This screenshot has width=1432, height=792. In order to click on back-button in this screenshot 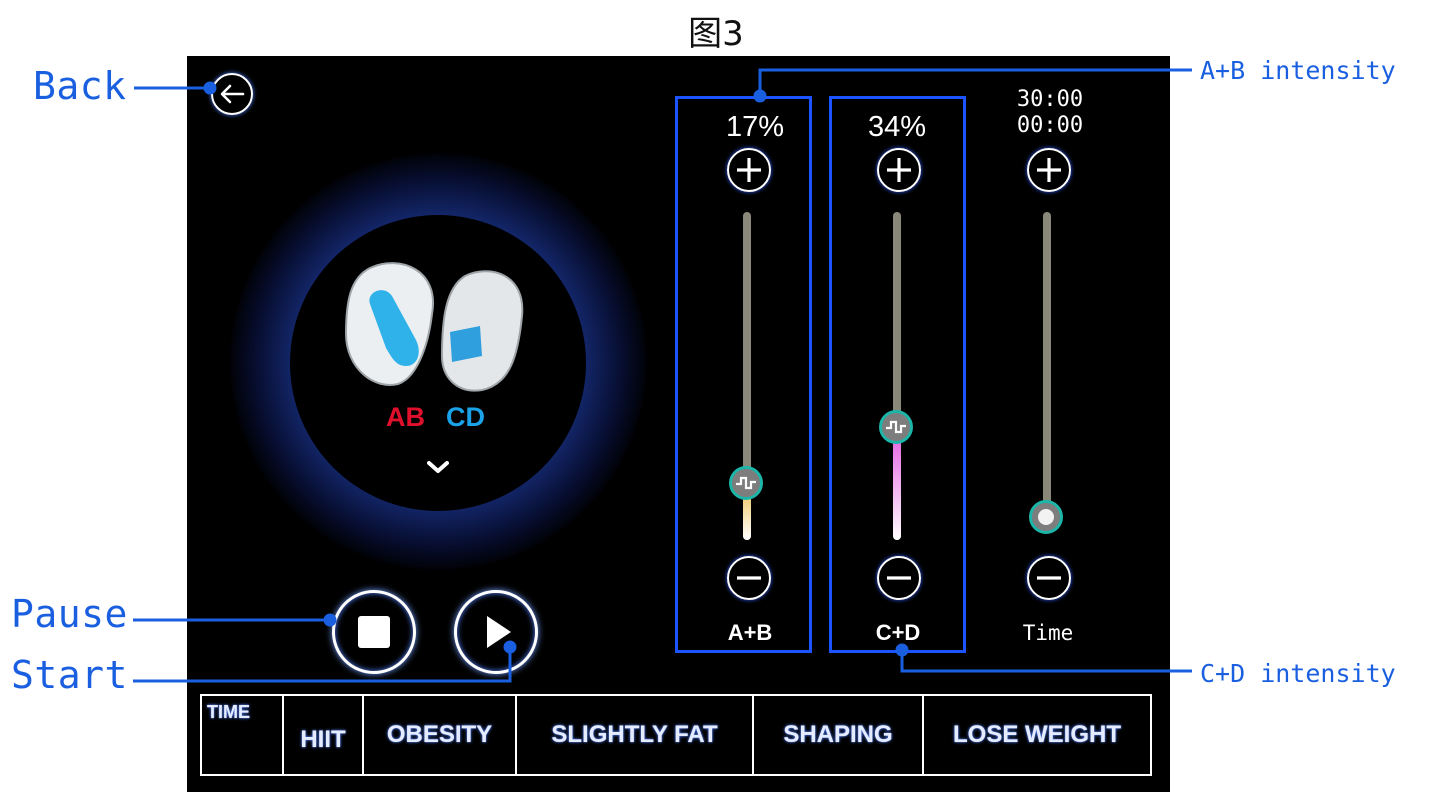, I will do `click(232, 94)`.